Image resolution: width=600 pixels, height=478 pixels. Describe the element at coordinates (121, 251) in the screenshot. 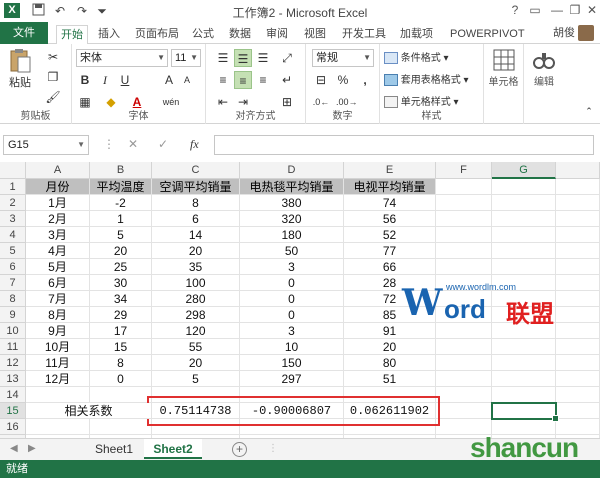

I see `table-cell: 20` at that location.